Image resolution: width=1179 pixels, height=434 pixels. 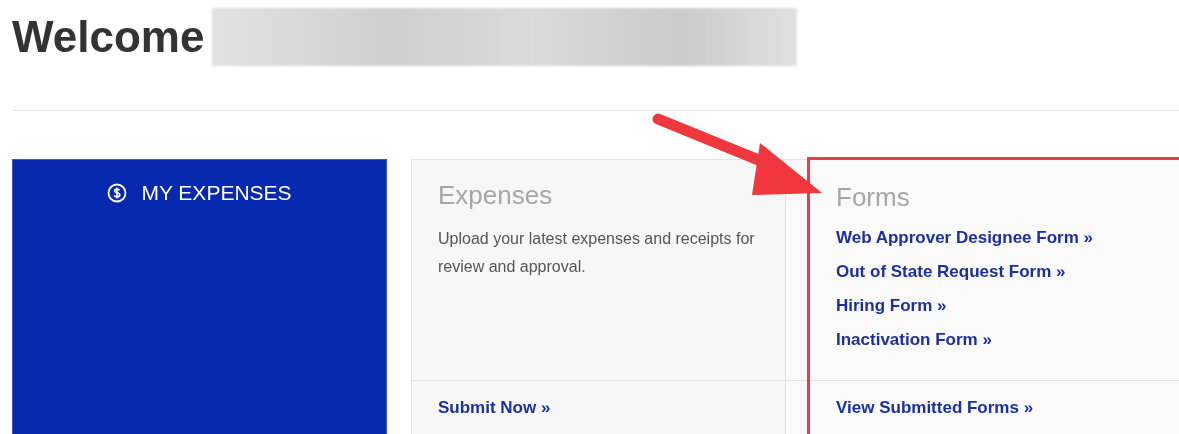 I want to click on form-link: Web Approver Designee Form », so click(x=964, y=238).